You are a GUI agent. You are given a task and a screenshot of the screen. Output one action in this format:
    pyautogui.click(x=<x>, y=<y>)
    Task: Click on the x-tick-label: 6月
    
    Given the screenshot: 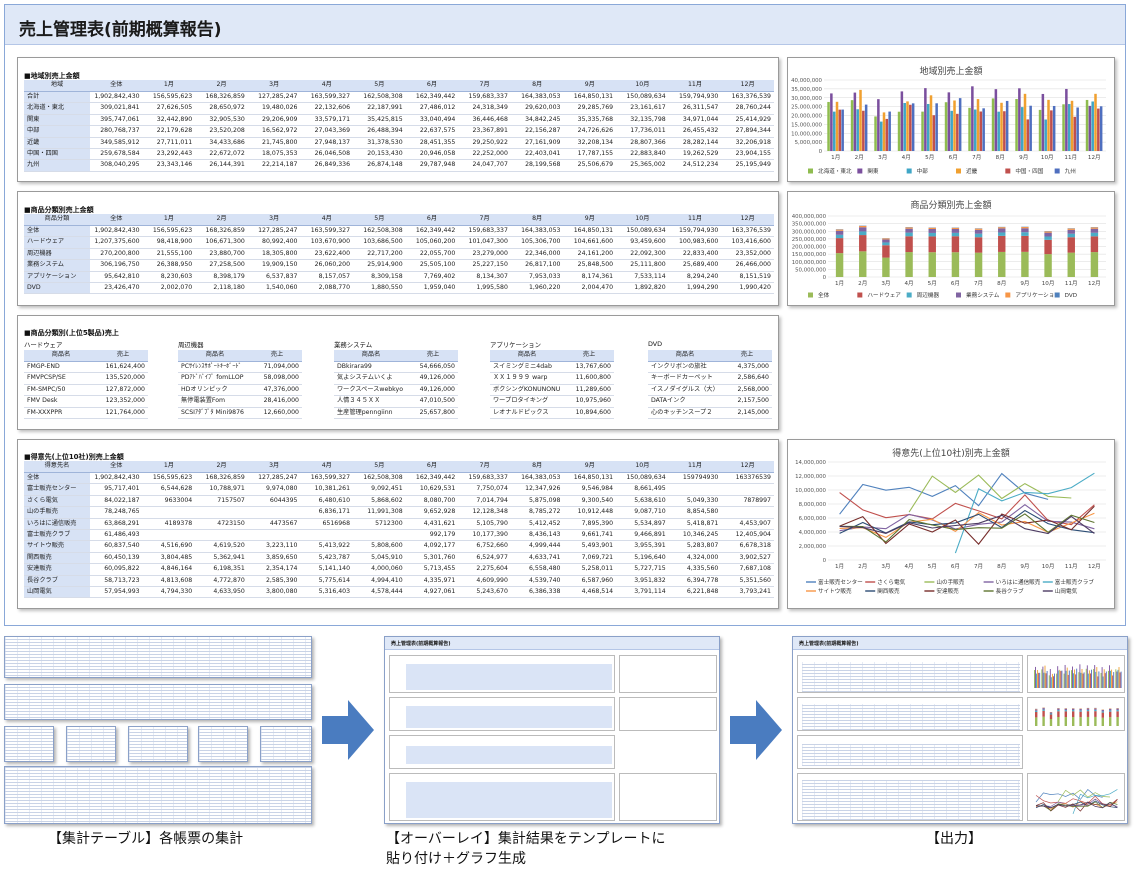 What is the action you would take?
    pyautogui.click(x=955, y=566)
    